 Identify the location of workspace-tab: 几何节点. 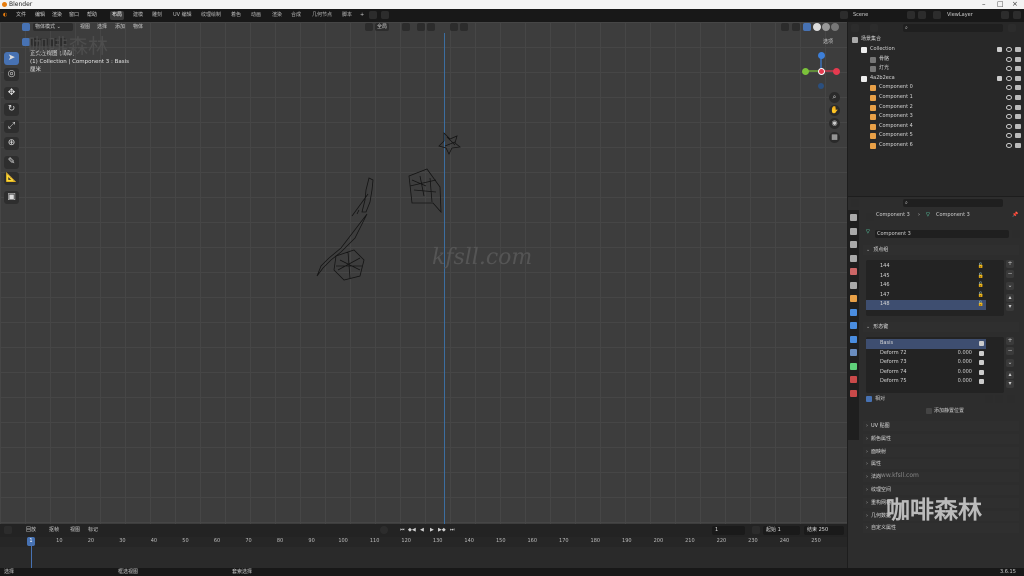
(322, 15).